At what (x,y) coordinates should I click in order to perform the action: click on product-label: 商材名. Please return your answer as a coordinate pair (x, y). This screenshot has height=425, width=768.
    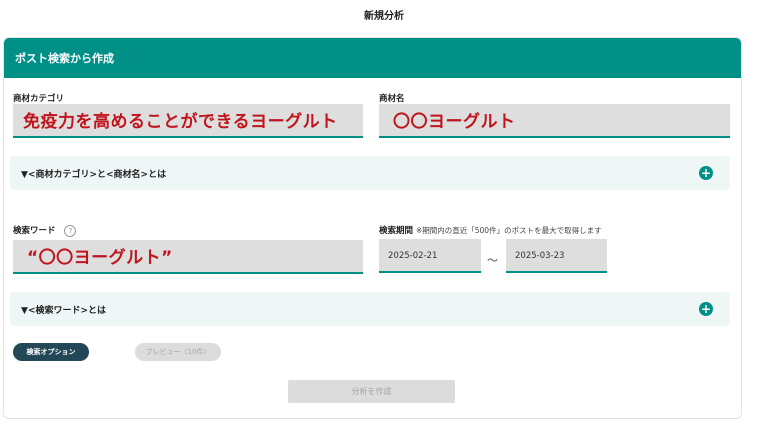
    Looking at the image, I should click on (392, 99).